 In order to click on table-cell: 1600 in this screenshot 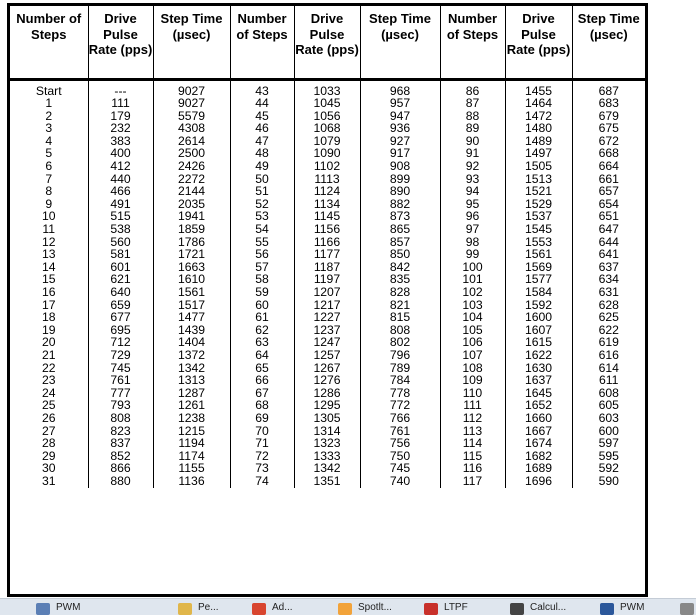, I will do `click(538, 317)`.